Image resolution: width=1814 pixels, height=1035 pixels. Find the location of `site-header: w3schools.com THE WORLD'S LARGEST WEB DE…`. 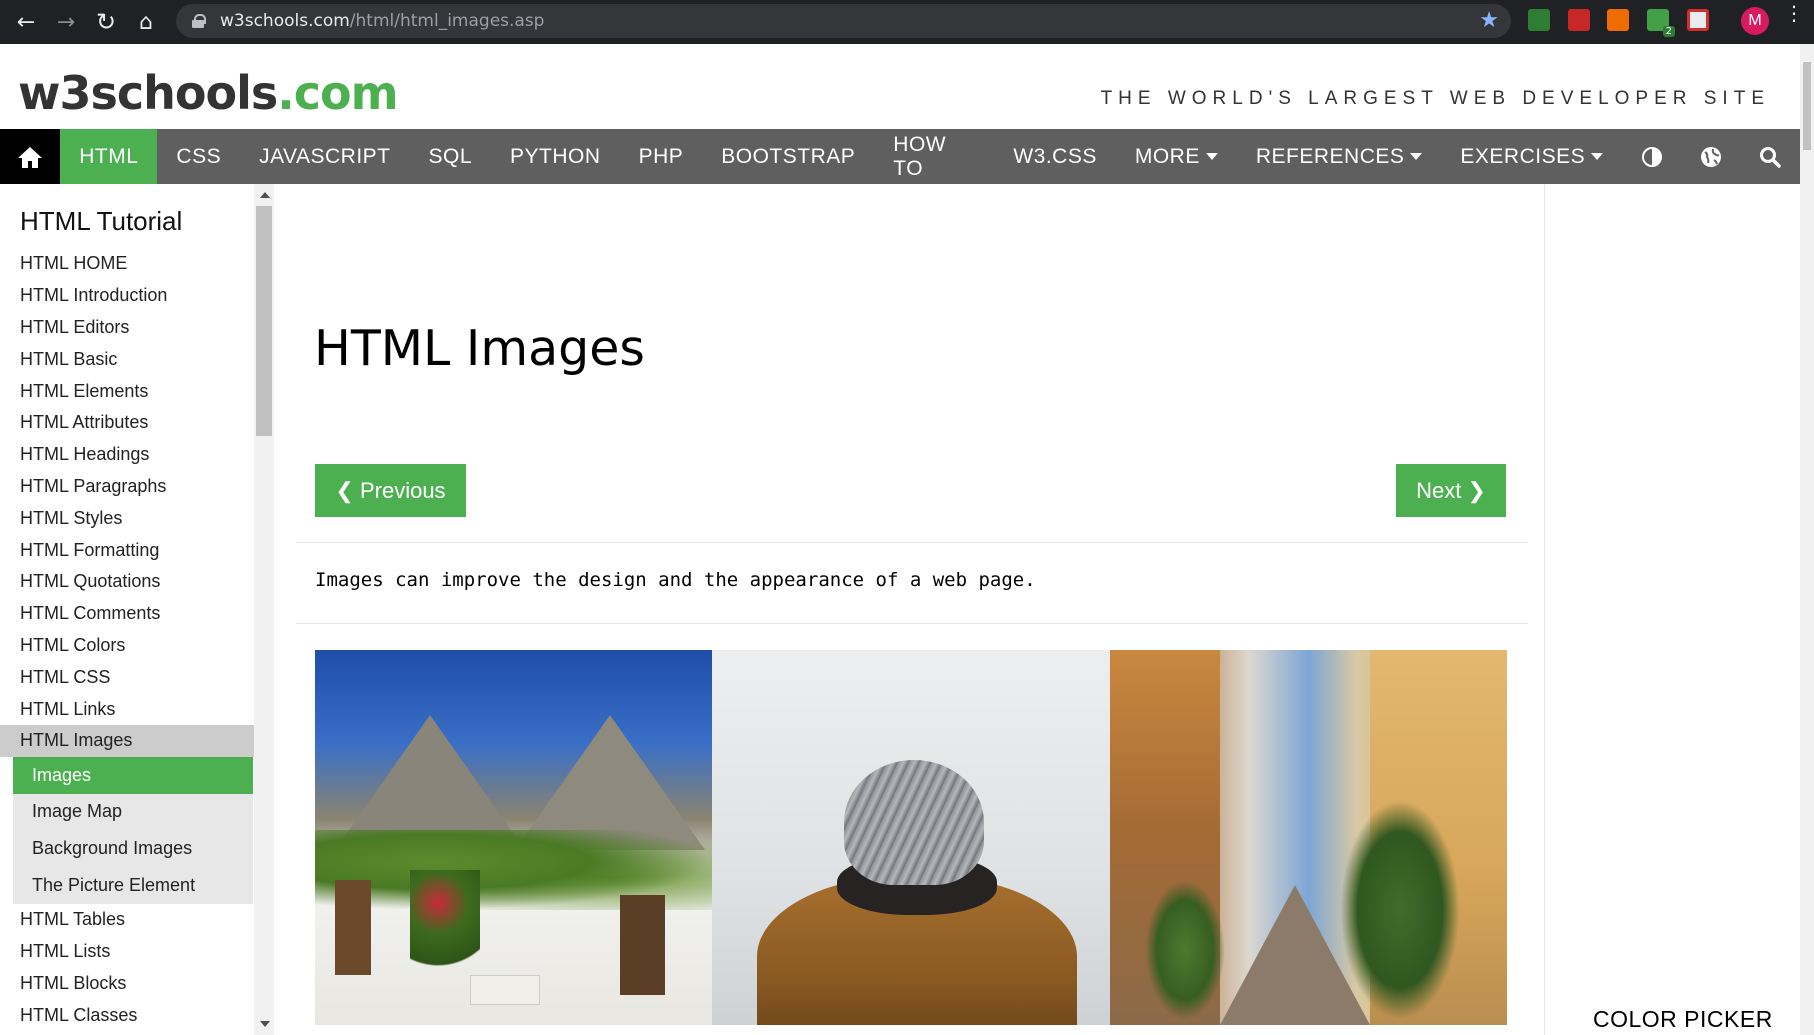

site-header: w3schools.com THE WORLD'S LARGEST WEB DE… is located at coordinates (900, 86).